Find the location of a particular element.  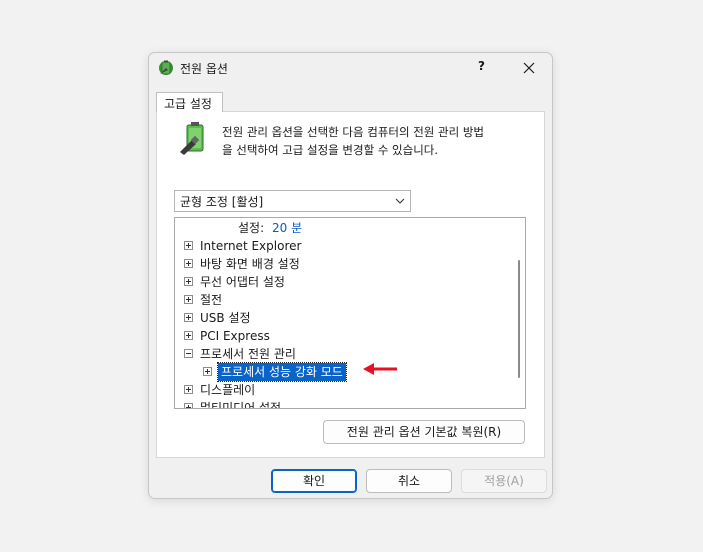

cancel-button: 취소 is located at coordinates (409, 481).